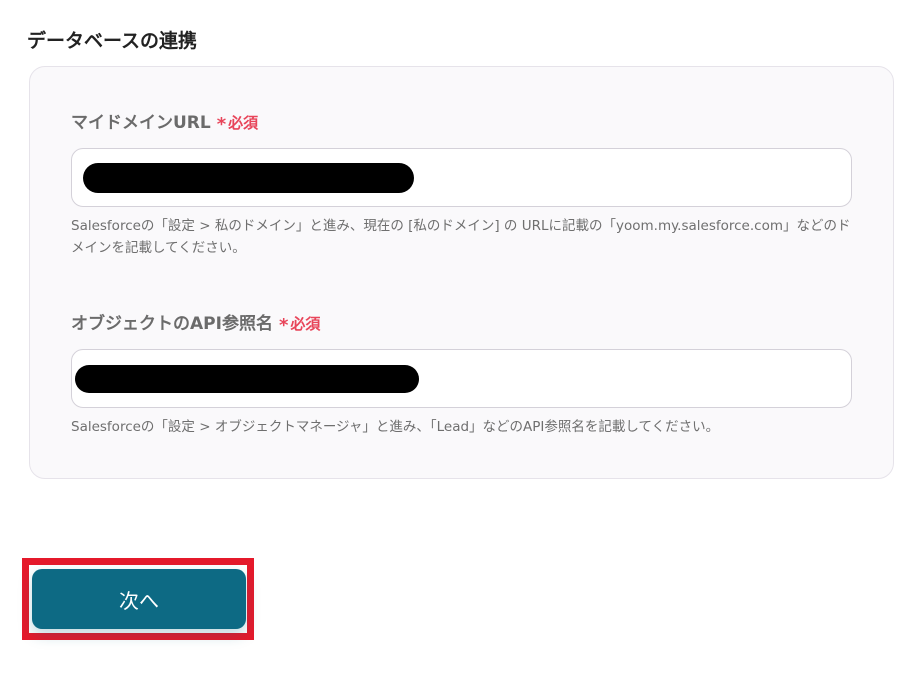 This screenshot has width=921, height=692. What do you see at coordinates (172, 324) in the screenshot?
I see `object-api-name-label-text: オブジェクトのAPI参照名` at bounding box center [172, 324].